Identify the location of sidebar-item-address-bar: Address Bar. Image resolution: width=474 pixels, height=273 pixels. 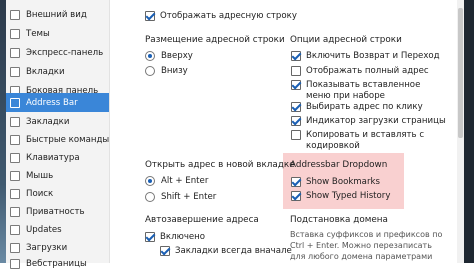
(57, 102).